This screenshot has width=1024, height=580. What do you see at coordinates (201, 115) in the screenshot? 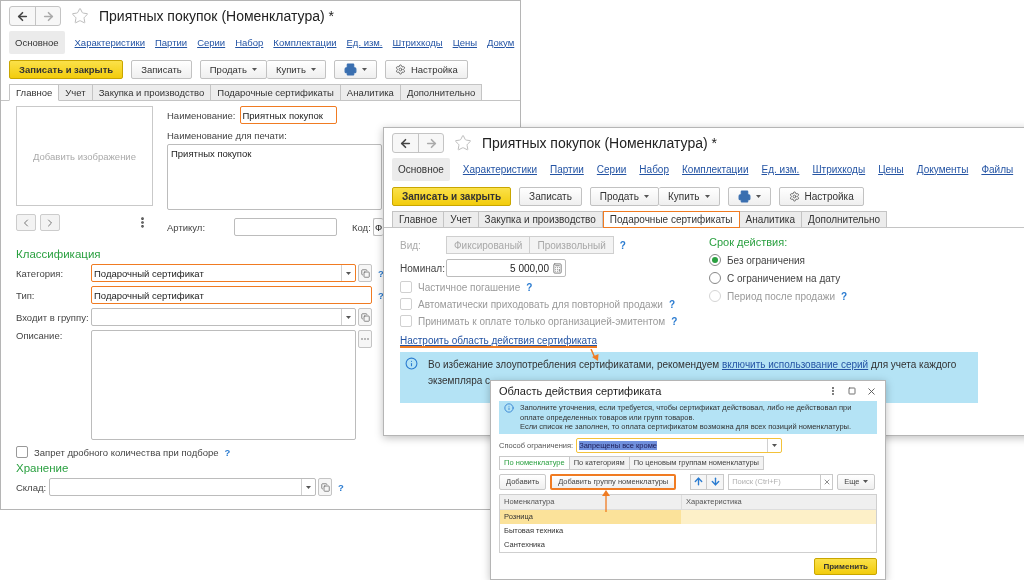
I see `field-label: Наименование:` at bounding box center [201, 115].